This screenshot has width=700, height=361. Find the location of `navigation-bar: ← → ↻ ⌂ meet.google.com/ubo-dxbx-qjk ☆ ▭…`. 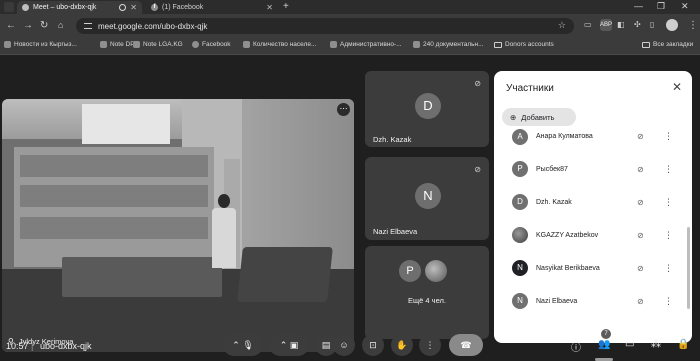

navigation-bar: ← → ↻ ⌂ meet.google.com/ubo-dxbx-qjk ☆ ▭… is located at coordinates (350, 26).